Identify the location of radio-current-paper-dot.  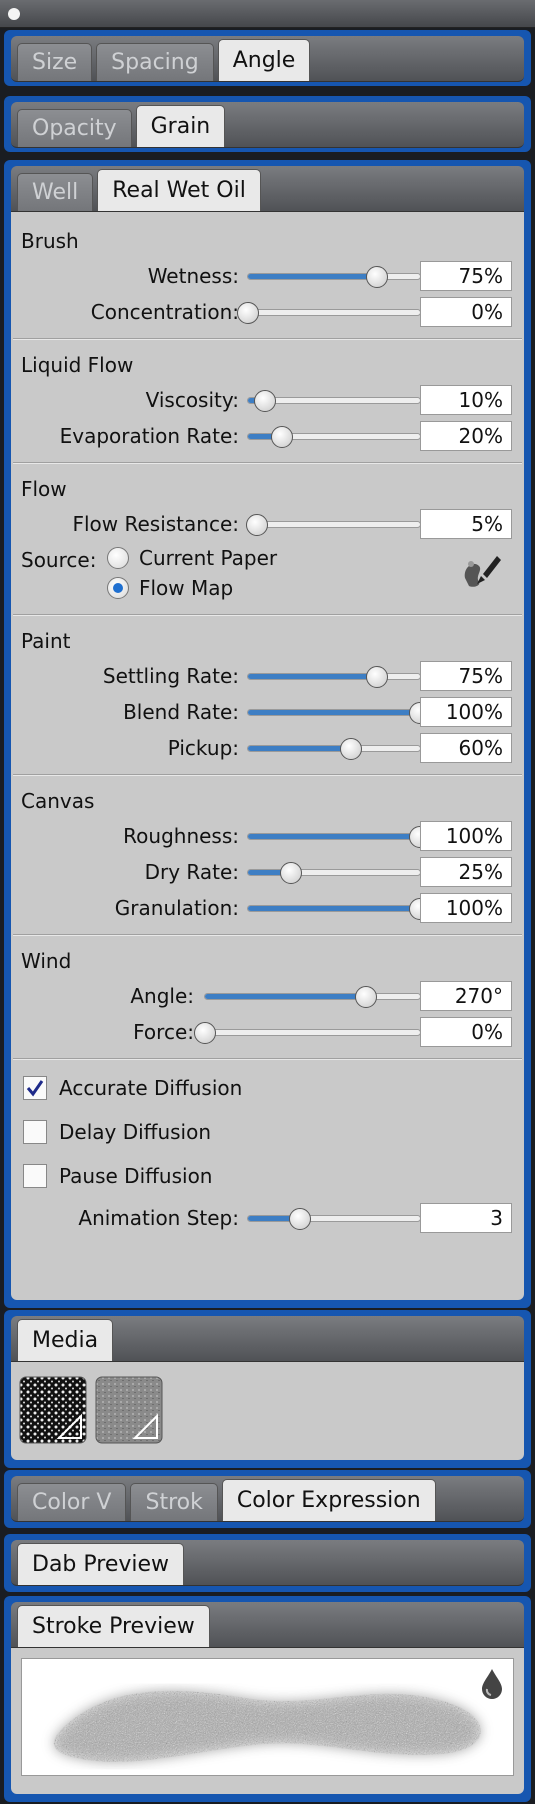
(118, 558).